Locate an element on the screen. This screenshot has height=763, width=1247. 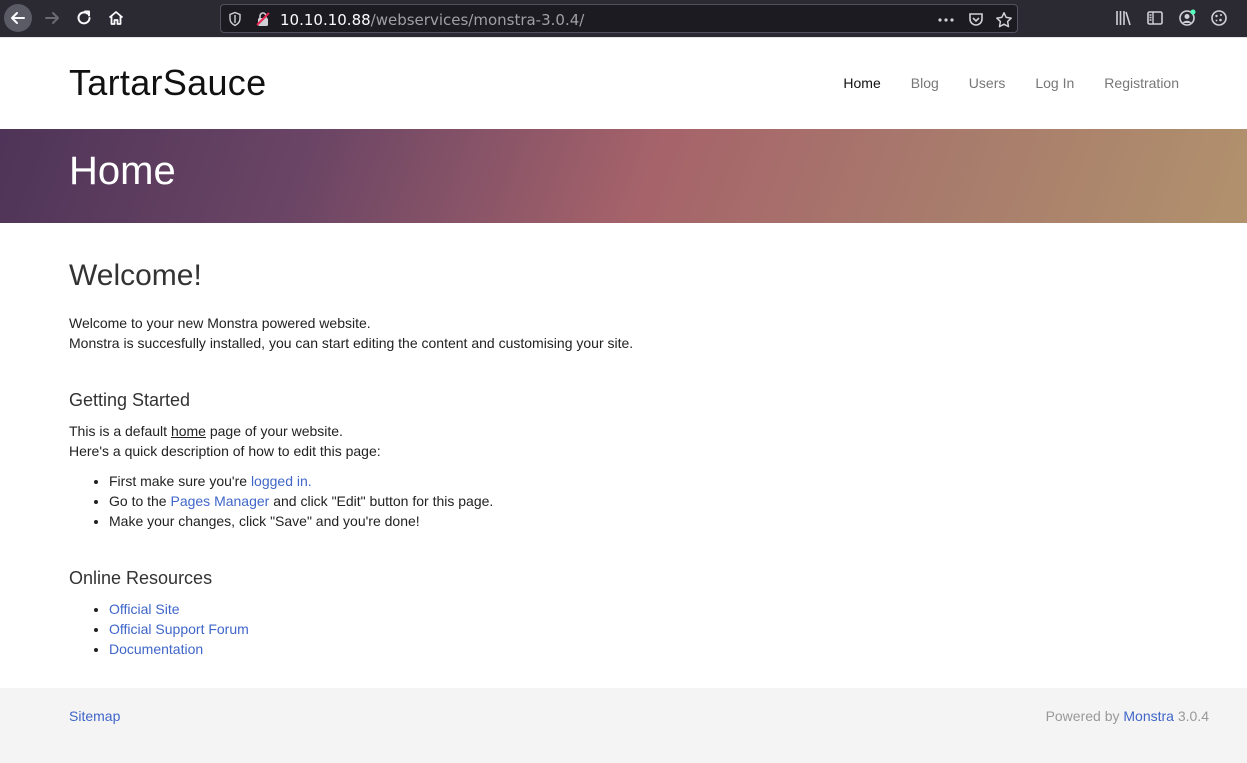
nav-log-in: Log In is located at coordinates (1054, 83).